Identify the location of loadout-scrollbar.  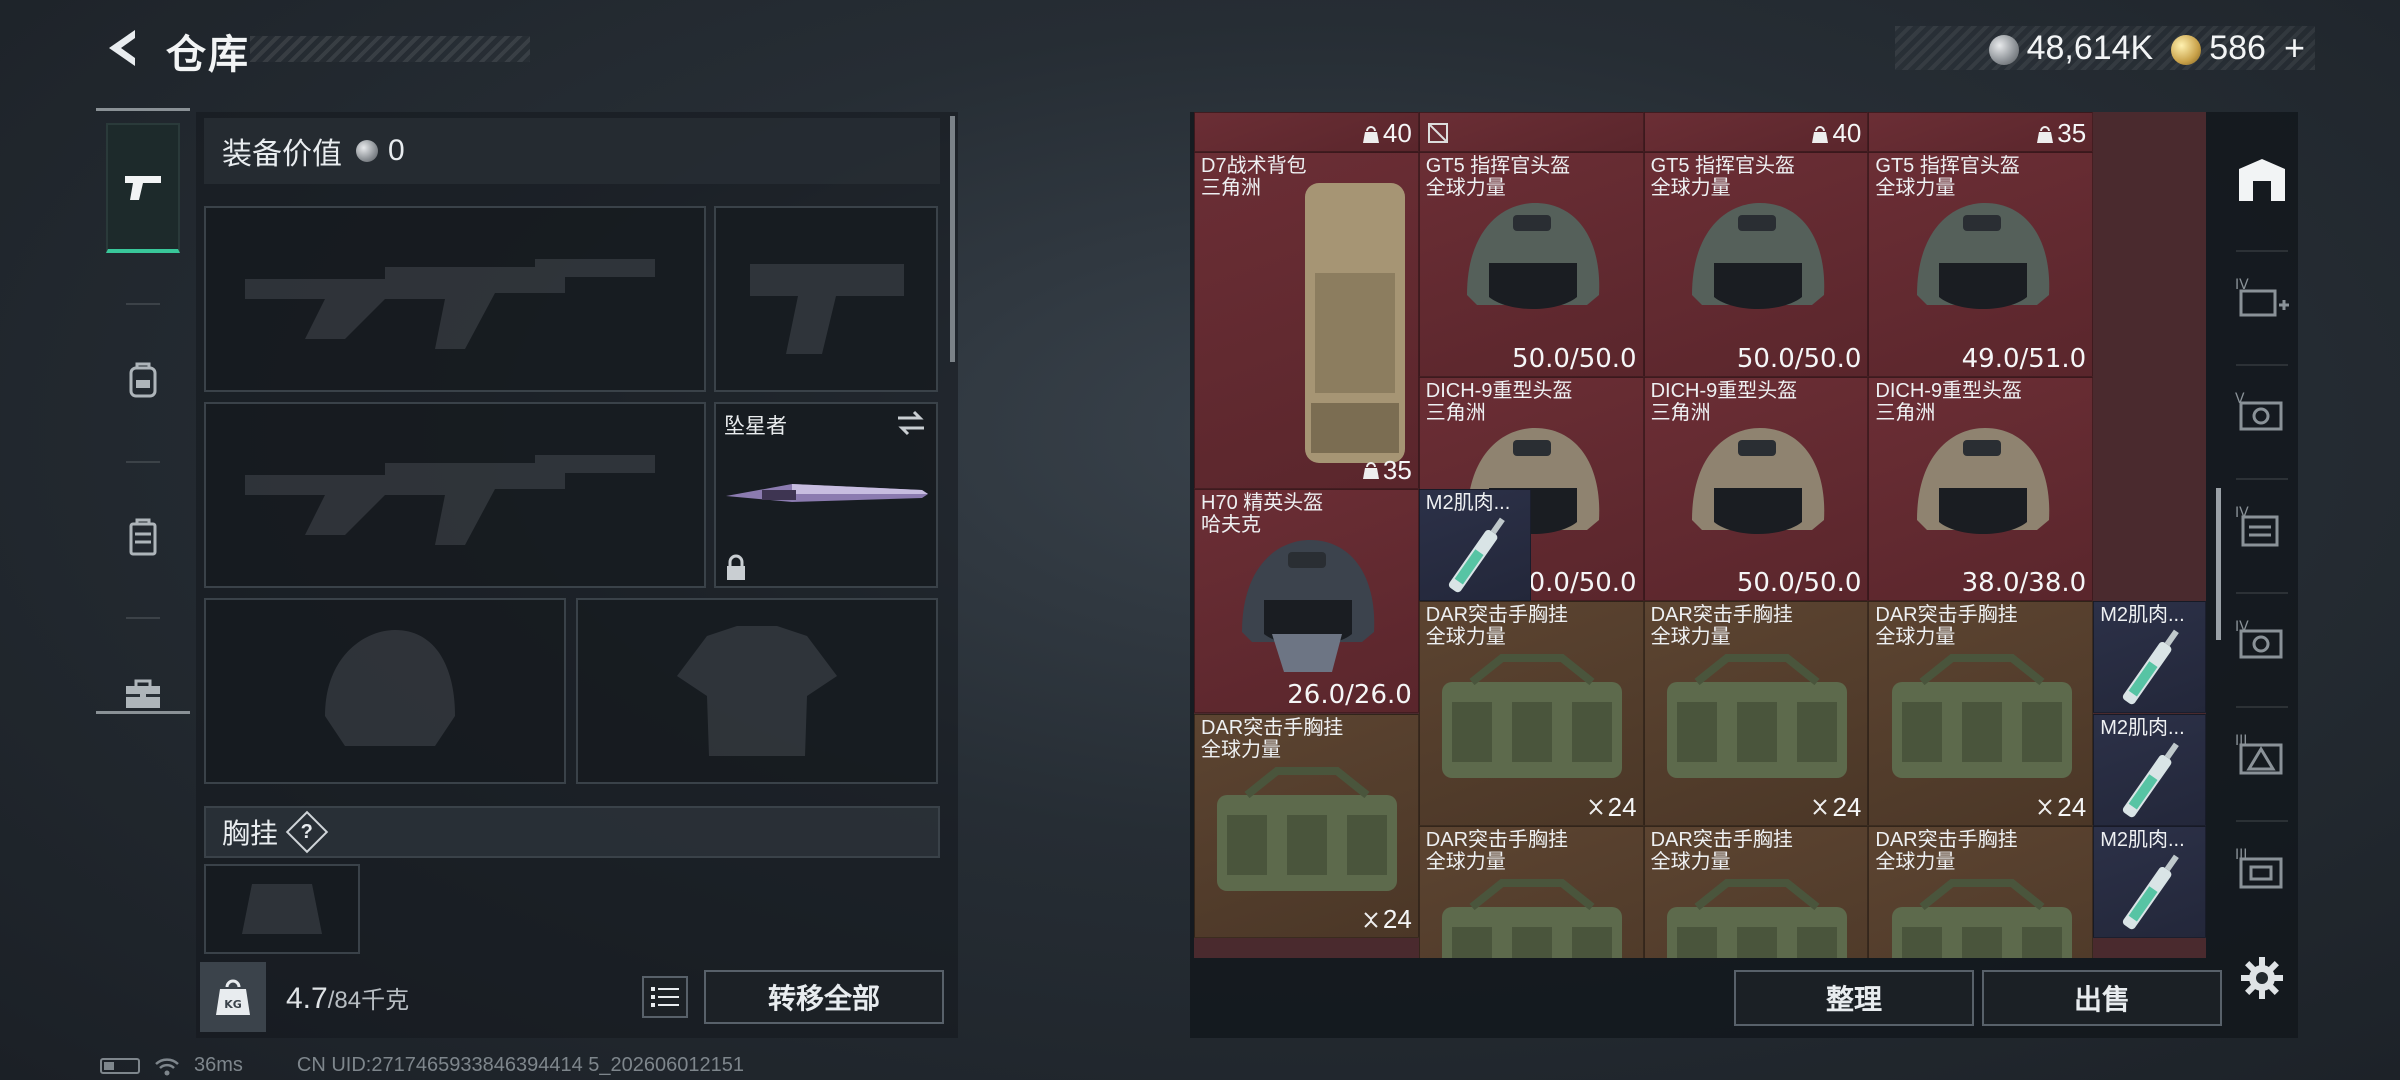
(952, 239).